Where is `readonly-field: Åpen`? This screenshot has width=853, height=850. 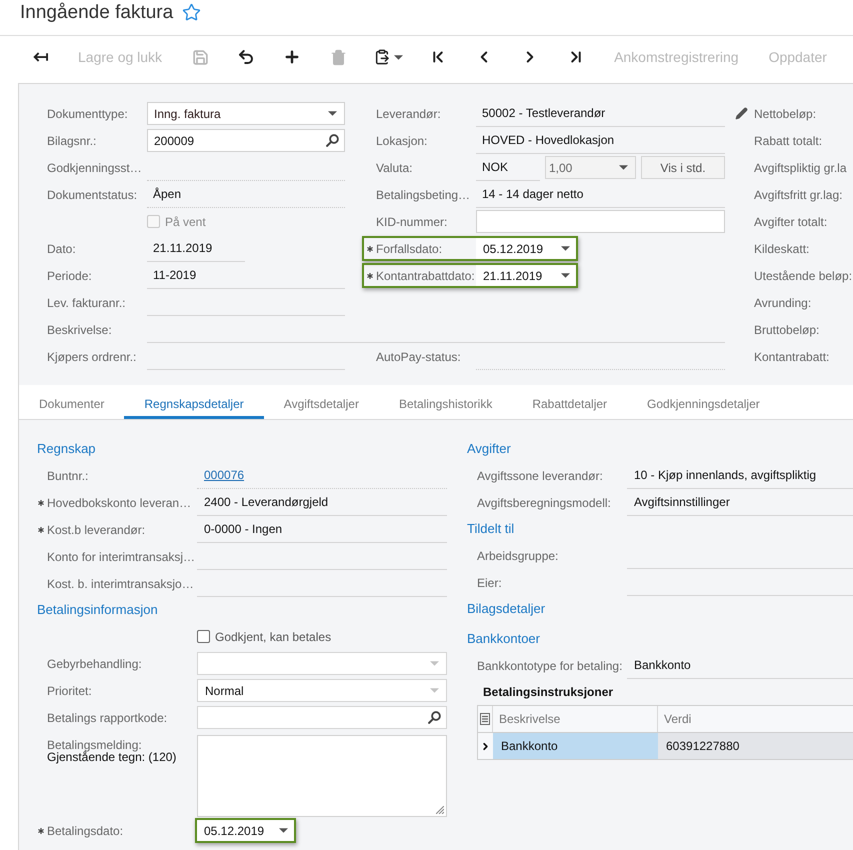
readonly-field: Åpen is located at coordinates (246, 194).